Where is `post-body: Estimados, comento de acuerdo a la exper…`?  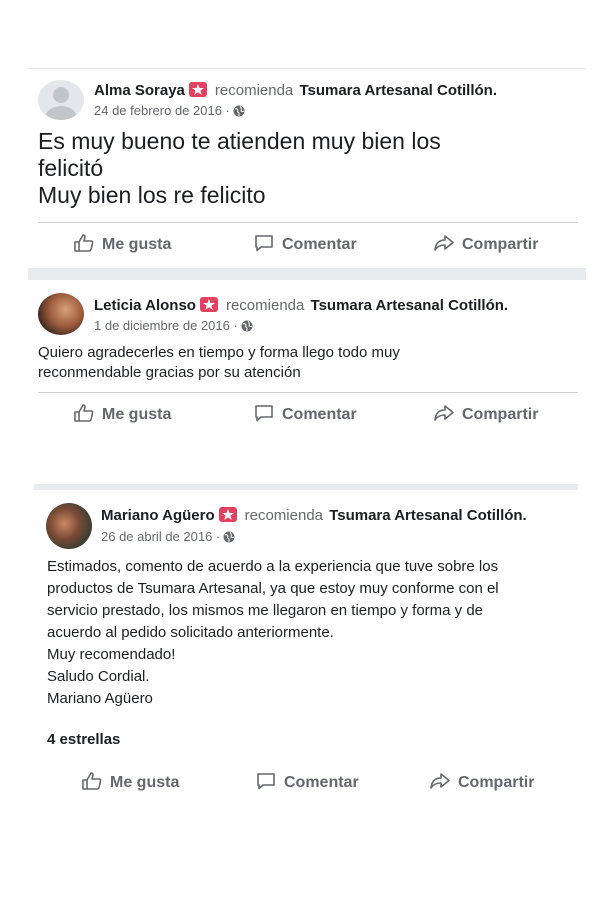
post-body: Estimados, comento de acuerdo a la exper… is located at coordinates (273, 632).